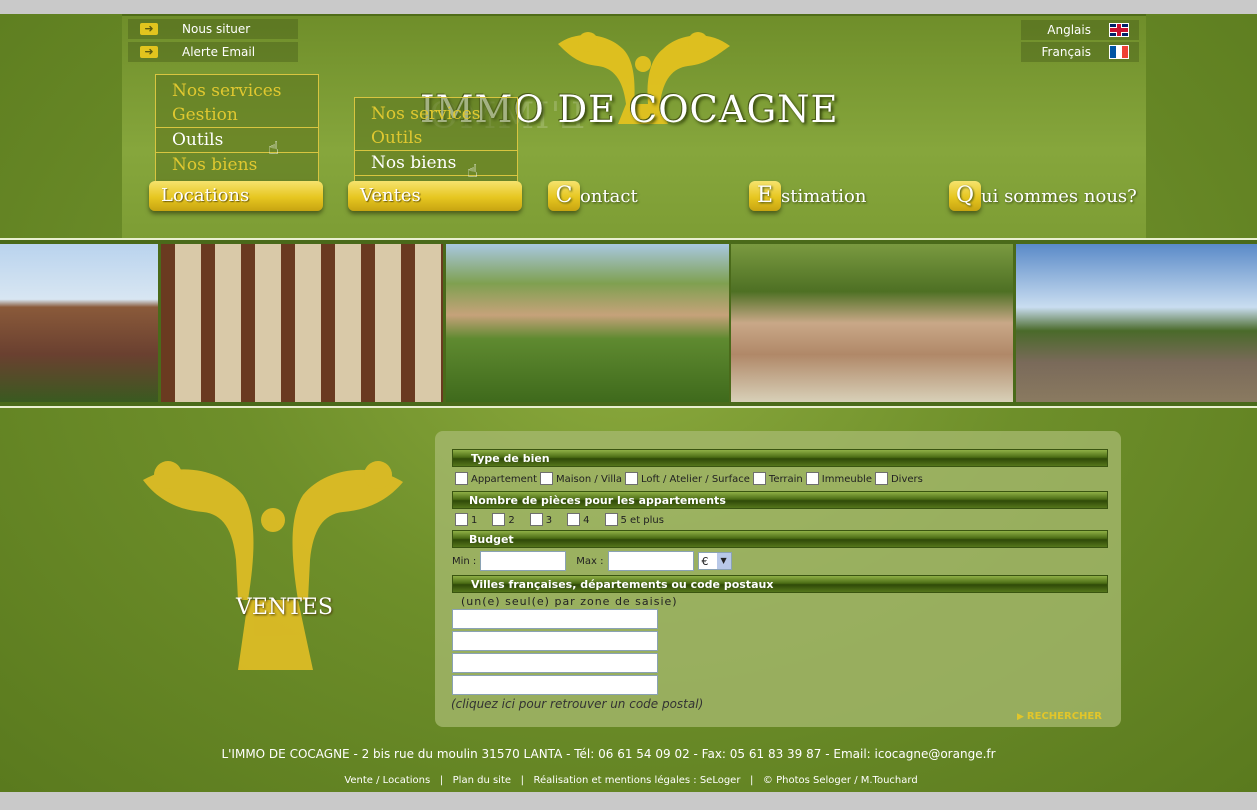 This screenshot has height=810, width=1257. What do you see at coordinates (695, 479) in the screenshot?
I see `type-label: Loft / Atelier / Surface` at bounding box center [695, 479].